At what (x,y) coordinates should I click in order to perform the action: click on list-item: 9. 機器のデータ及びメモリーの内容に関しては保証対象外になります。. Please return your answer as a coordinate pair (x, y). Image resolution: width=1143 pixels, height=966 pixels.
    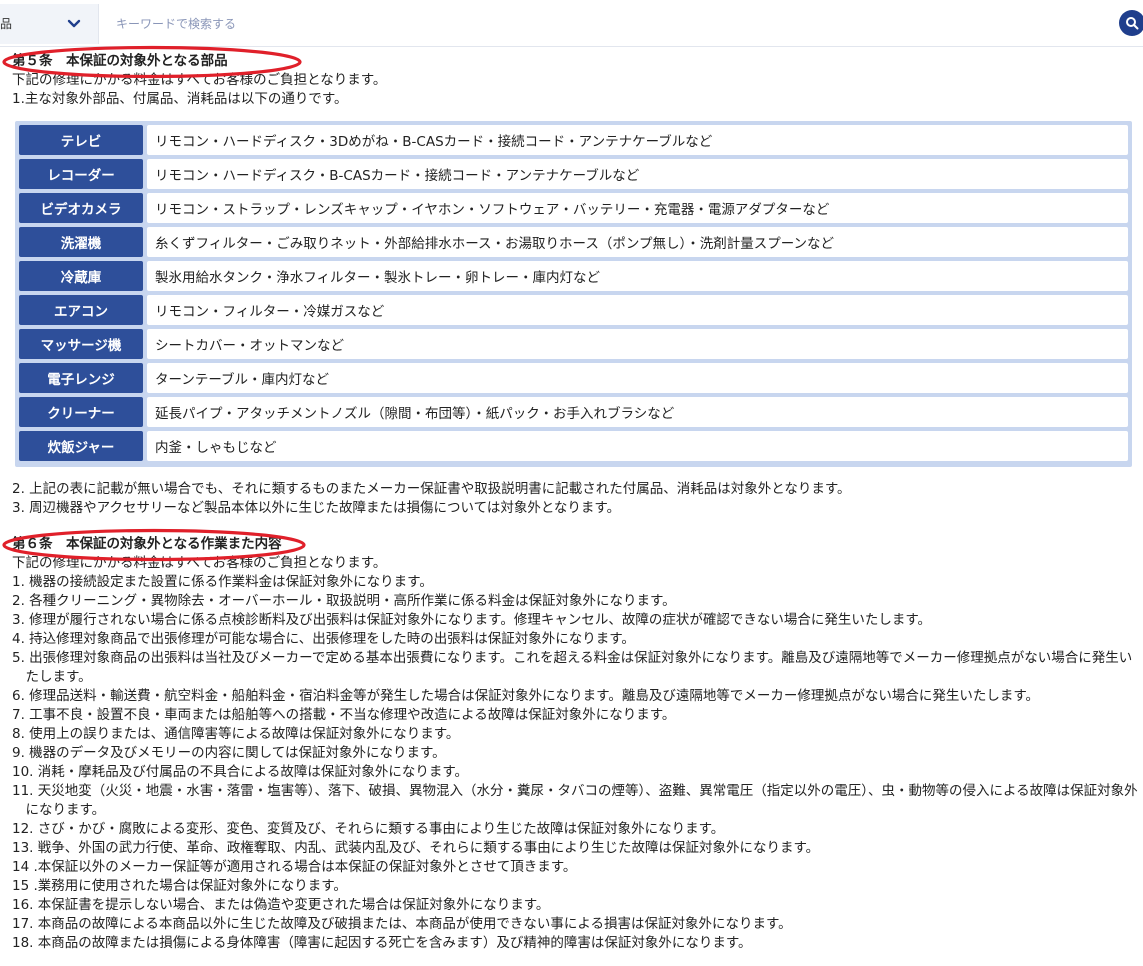
    Looking at the image, I should click on (229, 753).